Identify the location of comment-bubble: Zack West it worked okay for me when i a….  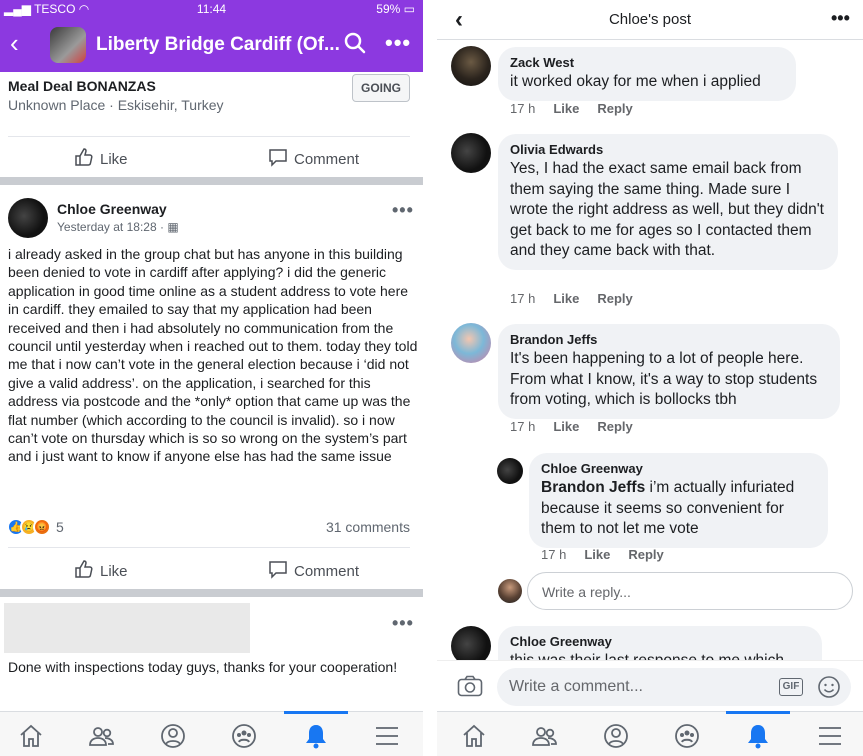
(647, 74).